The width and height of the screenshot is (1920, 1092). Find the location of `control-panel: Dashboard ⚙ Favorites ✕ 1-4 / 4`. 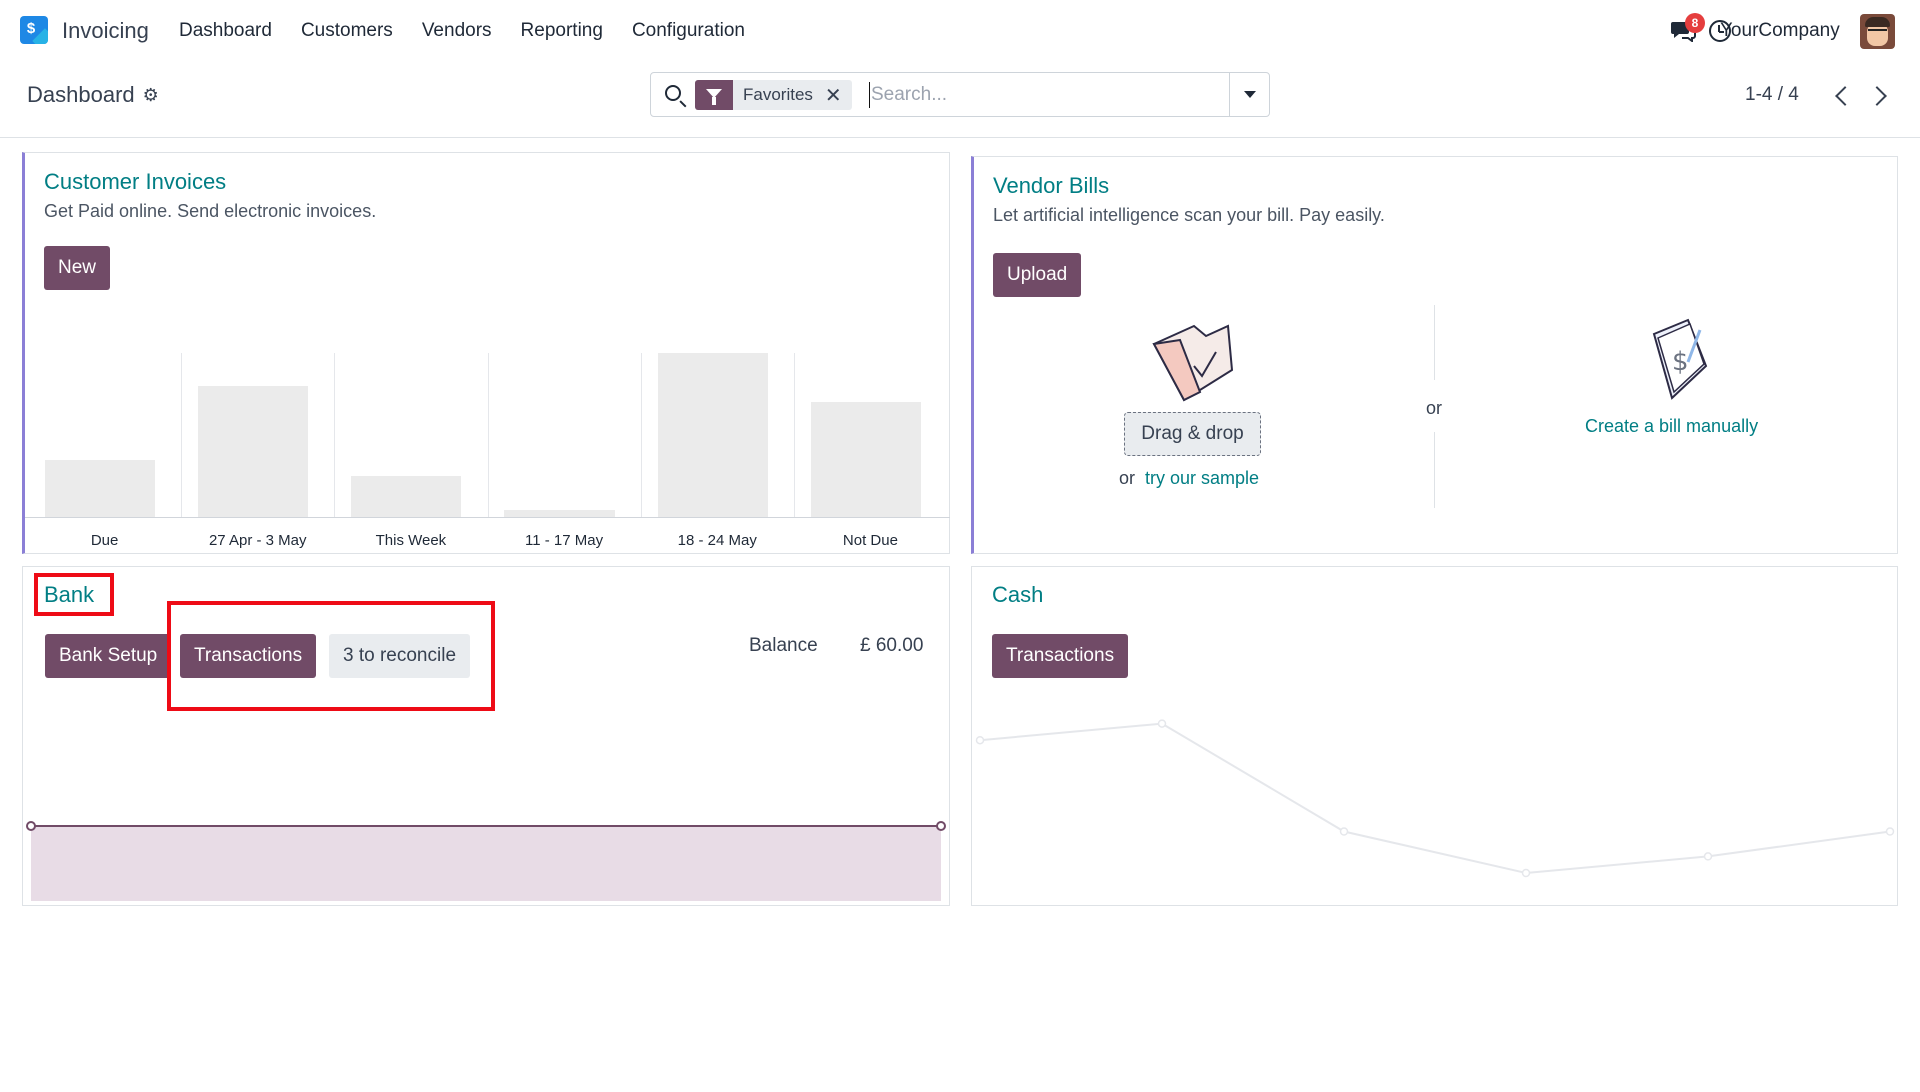

control-panel: Dashboard ⚙ Favorites ✕ 1-4 / 4 is located at coordinates (960, 100).